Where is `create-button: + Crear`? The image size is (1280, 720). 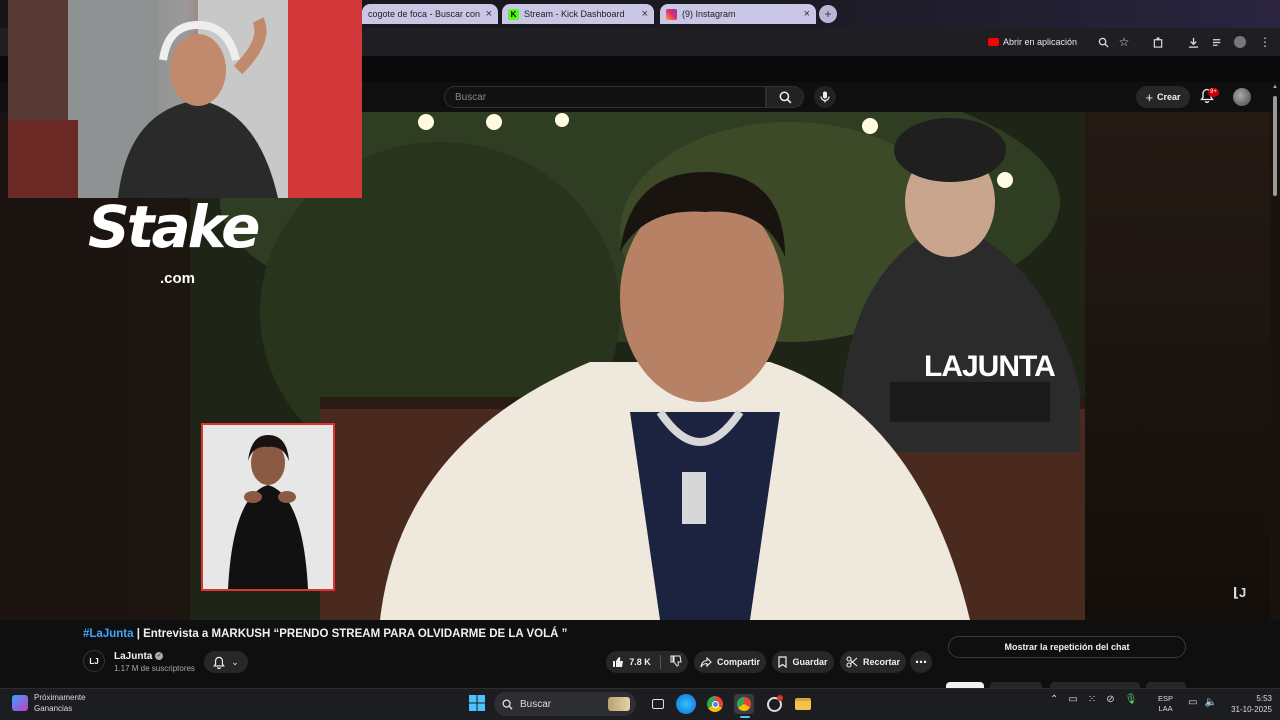
create-button: + Crear is located at coordinates (1163, 97).